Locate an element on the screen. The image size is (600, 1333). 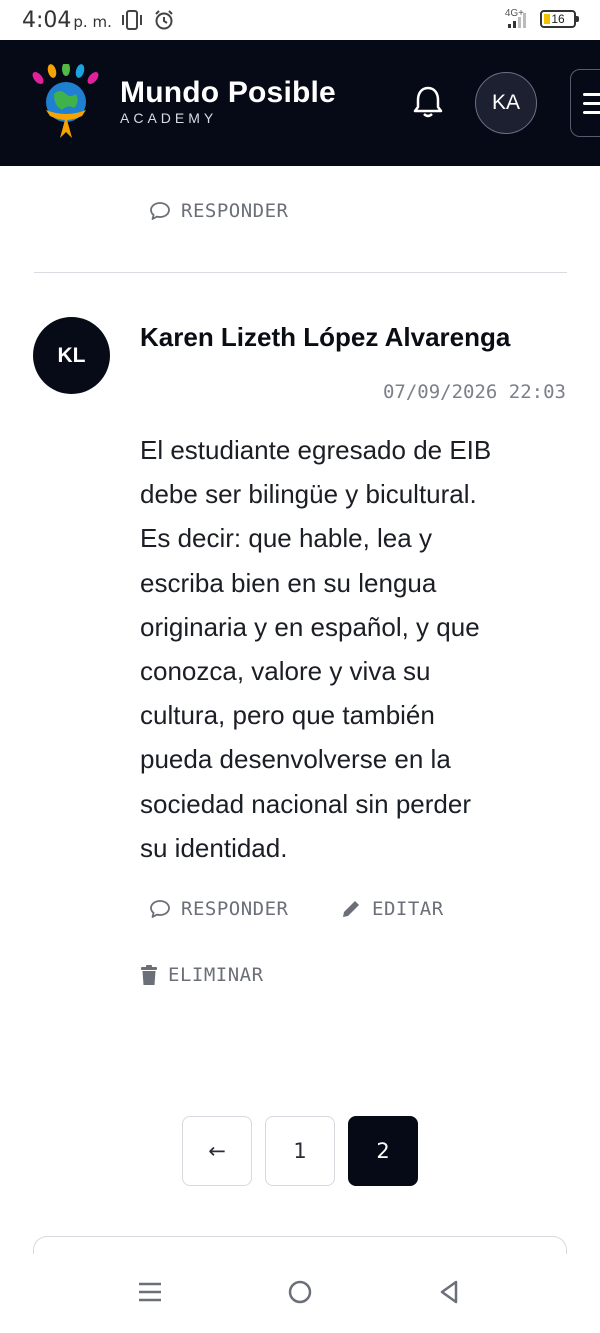
comment-line: originaria y en español, y que is located at coordinates (310, 626).